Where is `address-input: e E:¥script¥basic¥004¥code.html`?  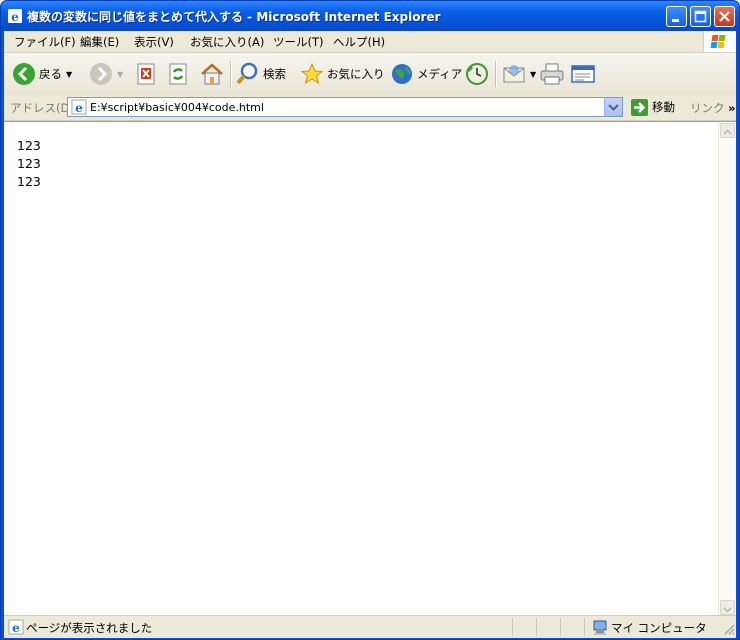
address-input: e E:¥script¥basic¥004¥code.html is located at coordinates (345, 107).